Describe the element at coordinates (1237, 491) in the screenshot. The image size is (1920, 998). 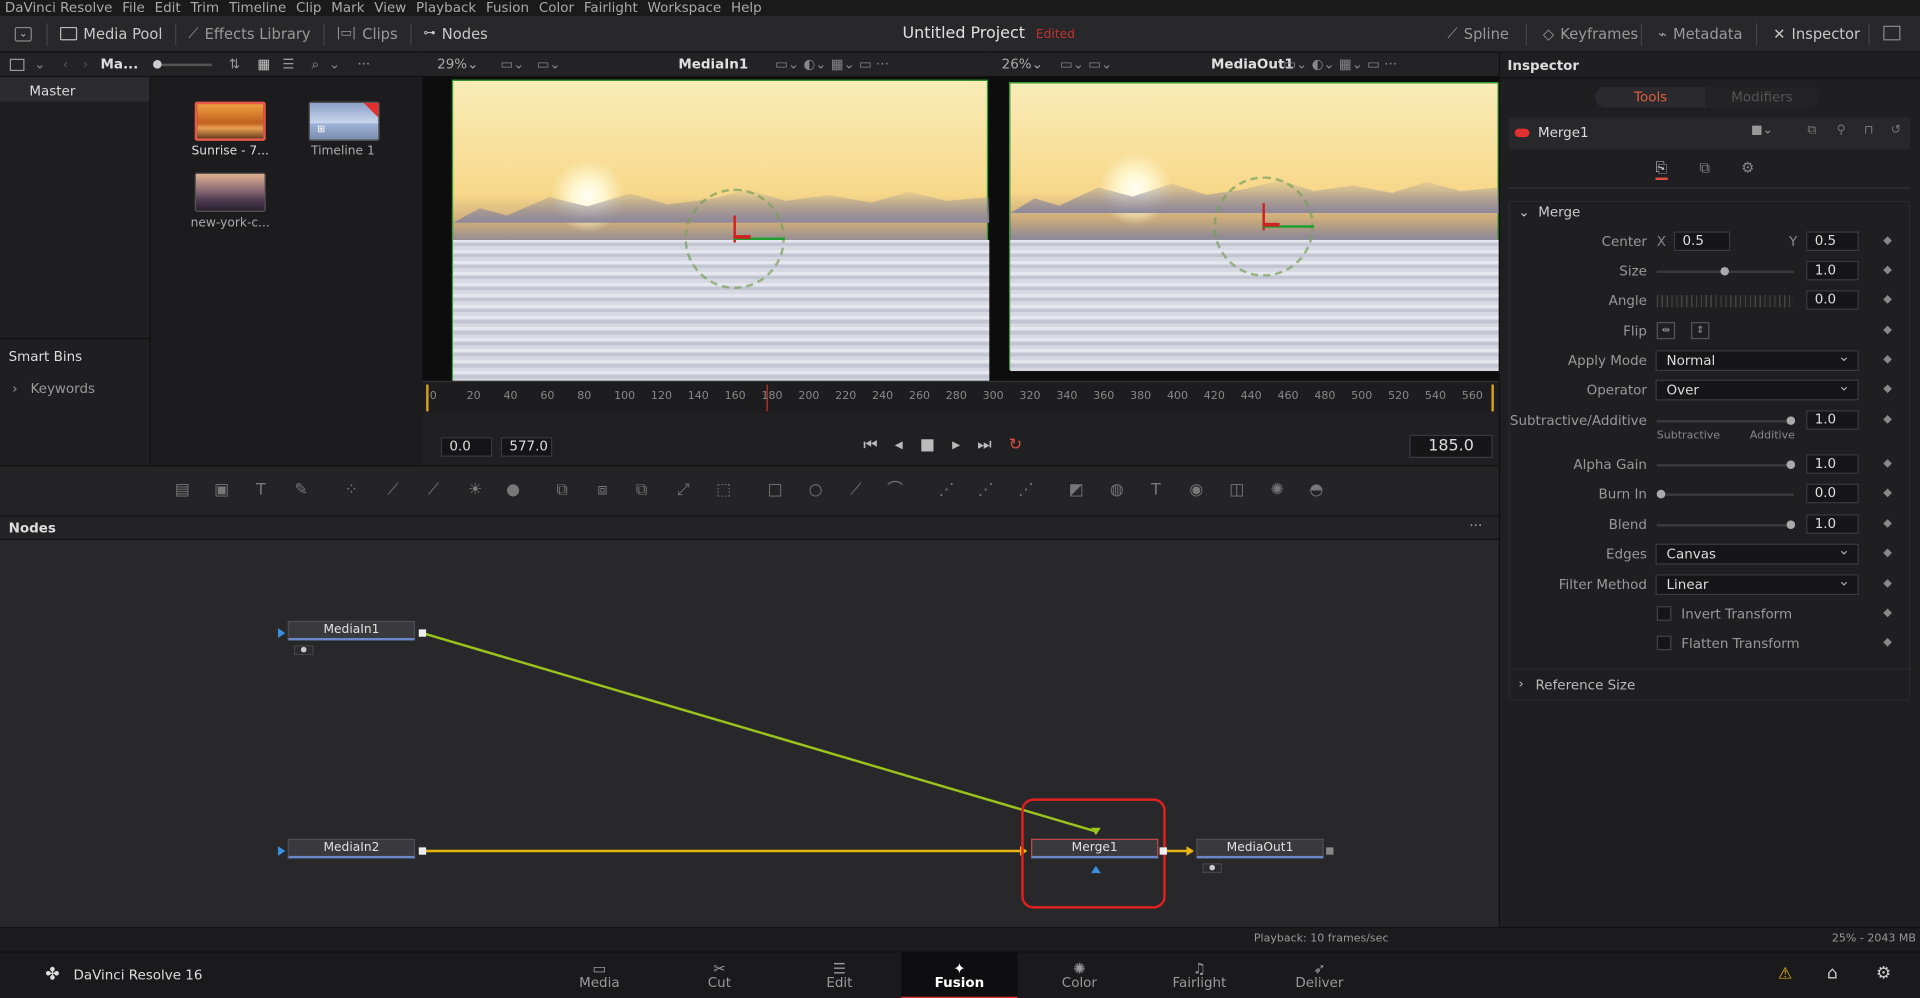
I see `image-plane-icon: ◫` at that location.